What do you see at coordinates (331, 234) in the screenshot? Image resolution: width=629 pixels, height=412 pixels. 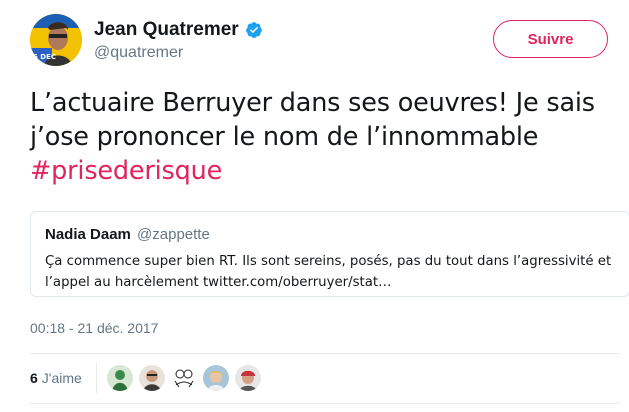 I see `quoted-tweet-header: Nadia Daam @zappette` at bounding box center [331, 234].